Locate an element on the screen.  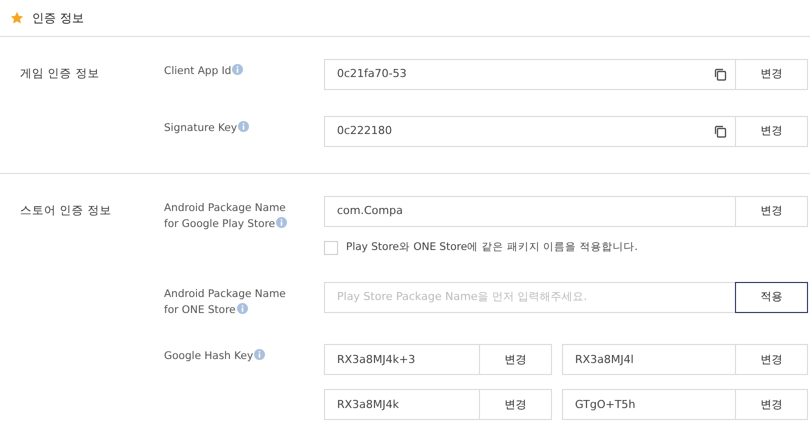
checkbox-label: Play Store와 ONE Store에 같은 패키지 이름을 적용합니다. is located at coordinates (492, 247).